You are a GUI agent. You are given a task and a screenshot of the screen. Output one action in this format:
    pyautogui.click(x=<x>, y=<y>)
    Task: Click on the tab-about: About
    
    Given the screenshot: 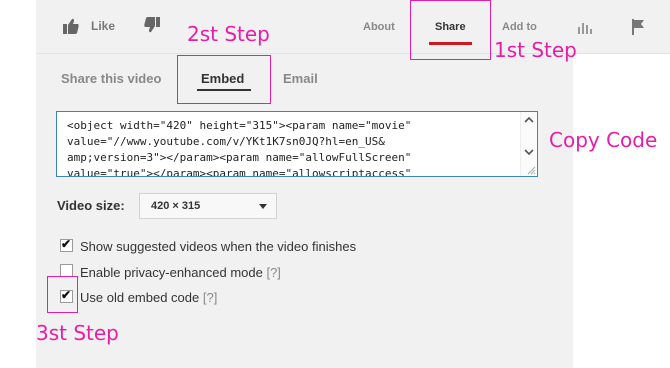 What is the action you would take?
    pyautogui.click(x=379, y=27)
    